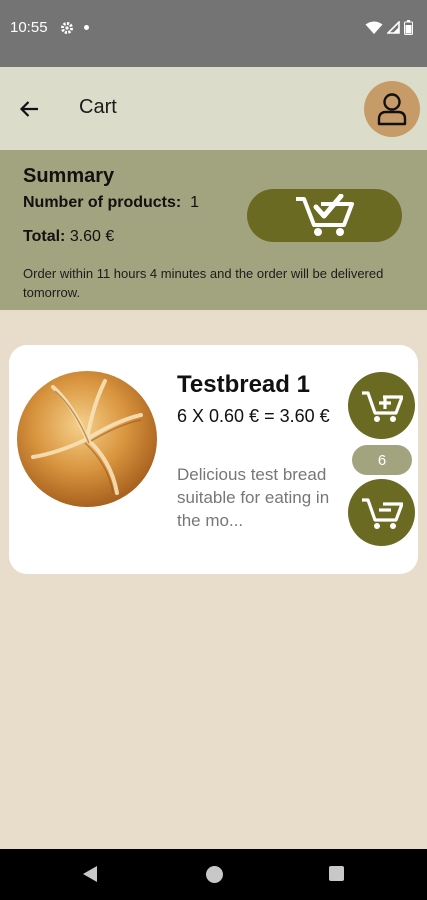 The width and height of the screenshot is (427, 900). I want to click on total-value: 3.60 €, so click(92, 236).